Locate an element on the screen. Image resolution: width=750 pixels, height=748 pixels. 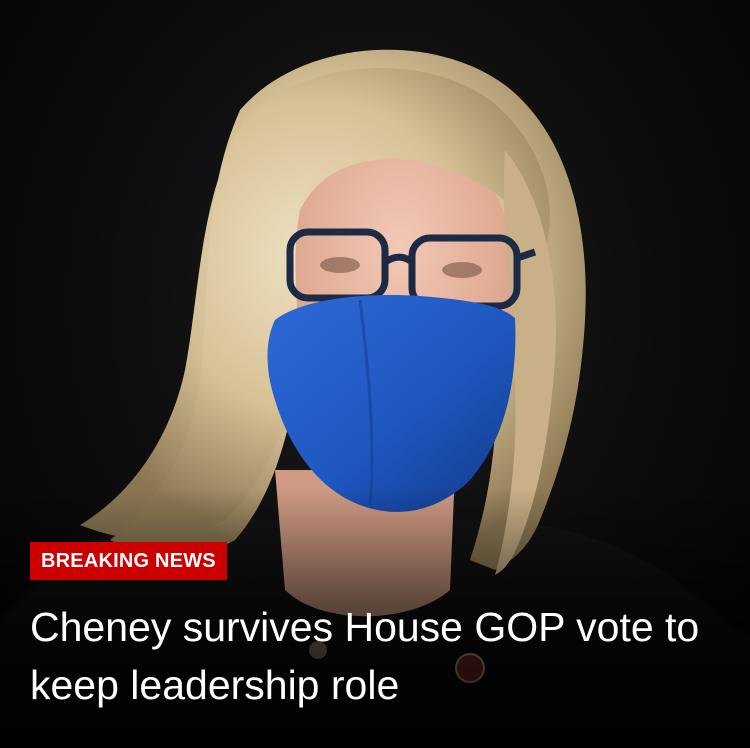
breaking-news-badge: BREAKING NEWS is located at coordinates (128, 561).